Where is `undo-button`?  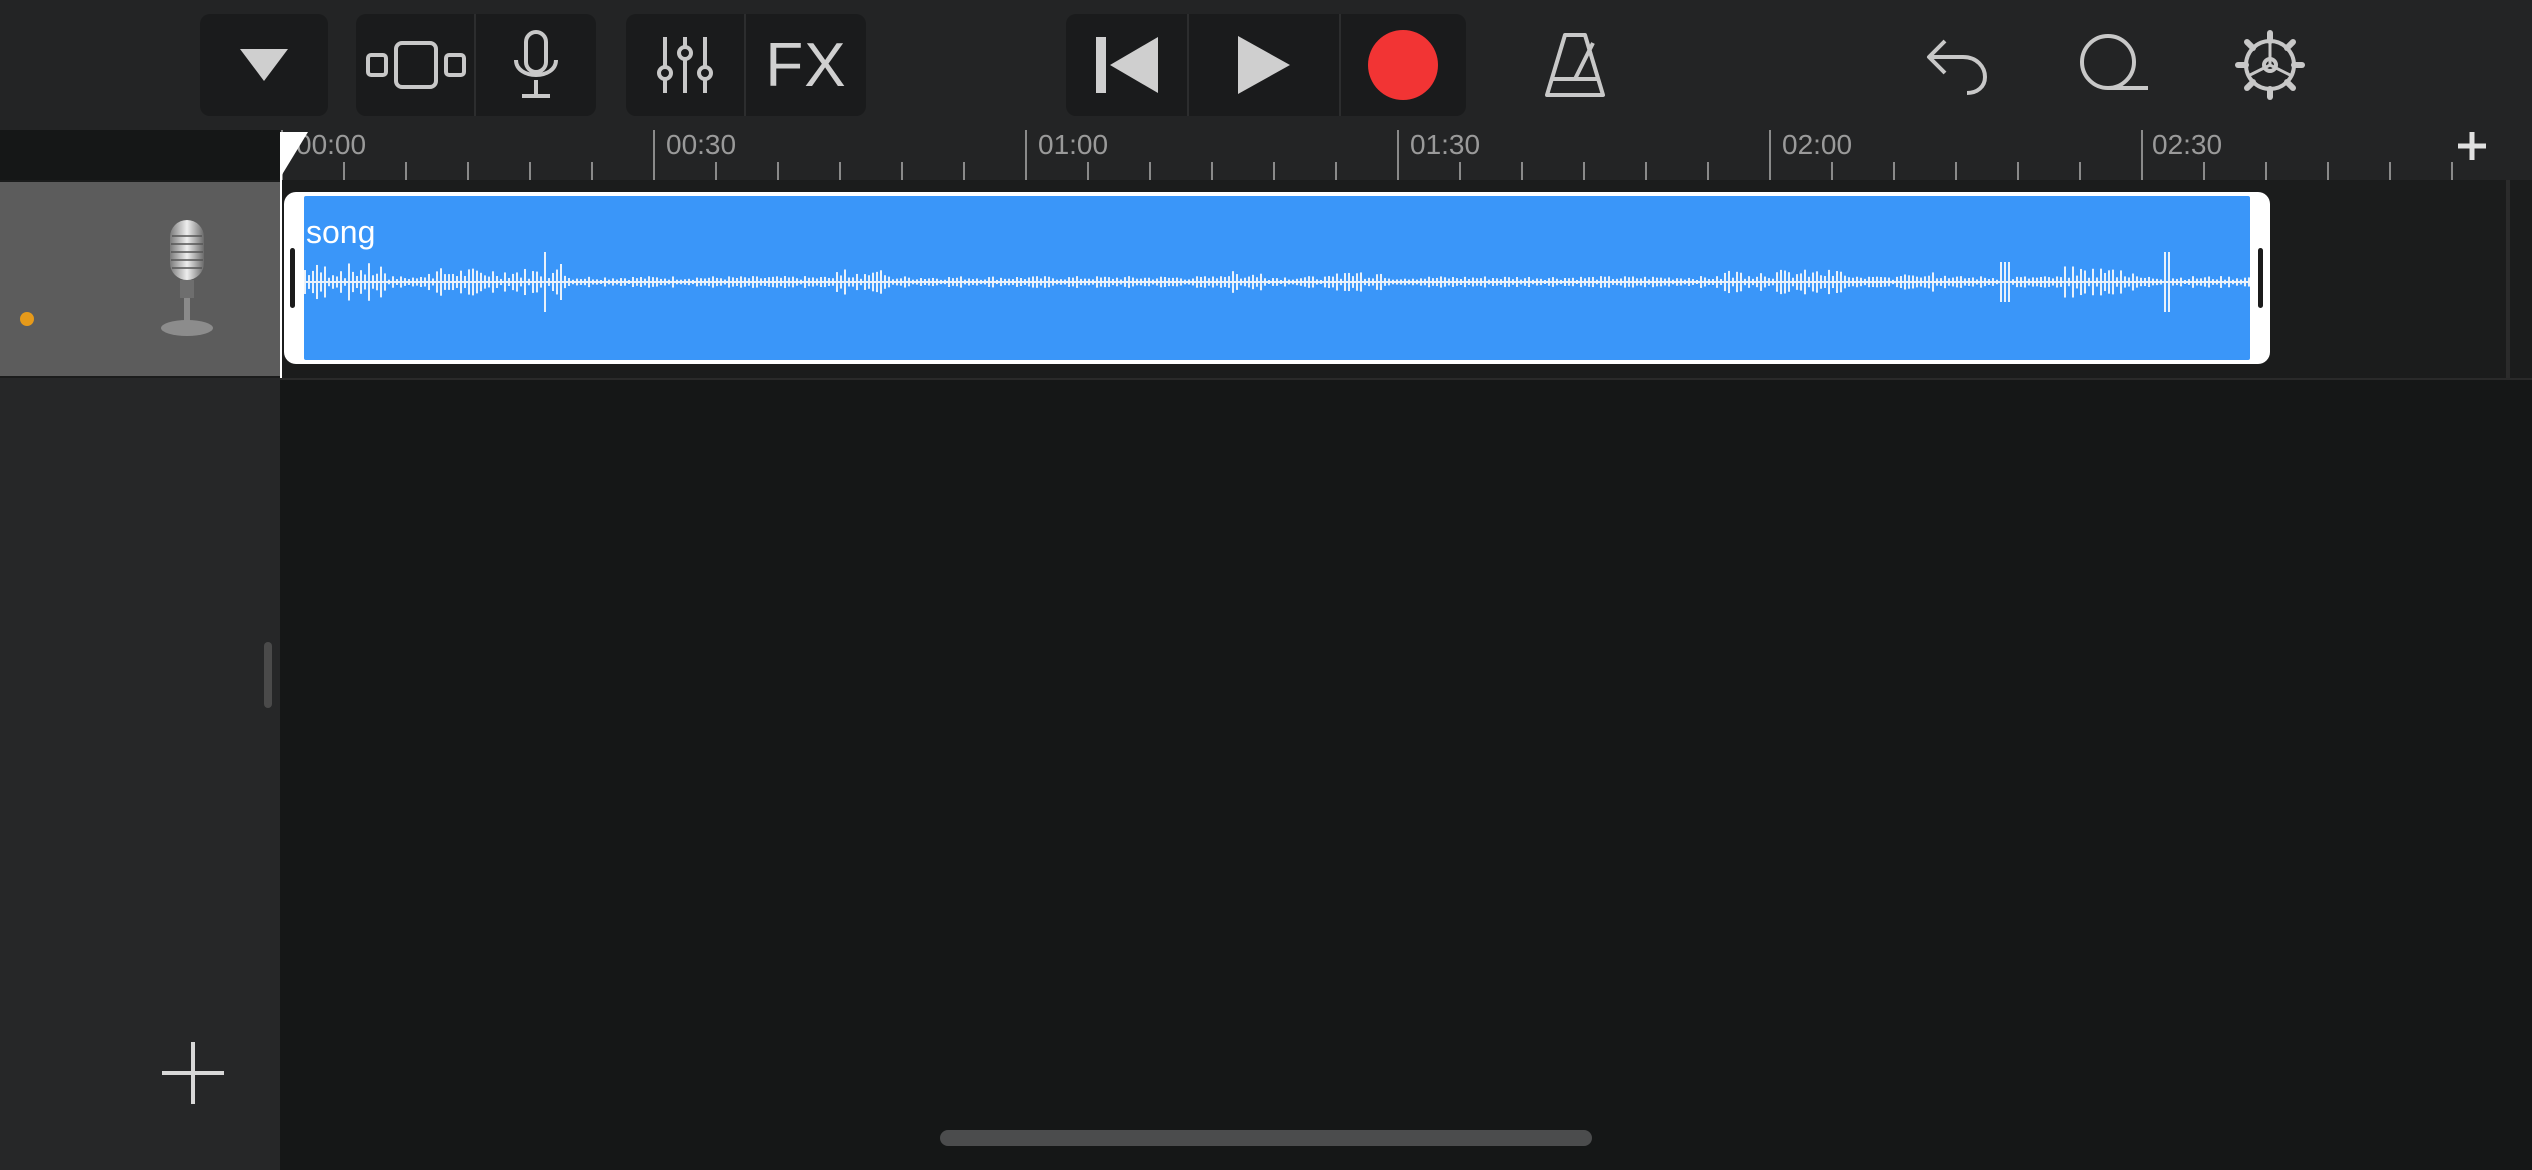 undo-button is located at coordinates (1956, 65).